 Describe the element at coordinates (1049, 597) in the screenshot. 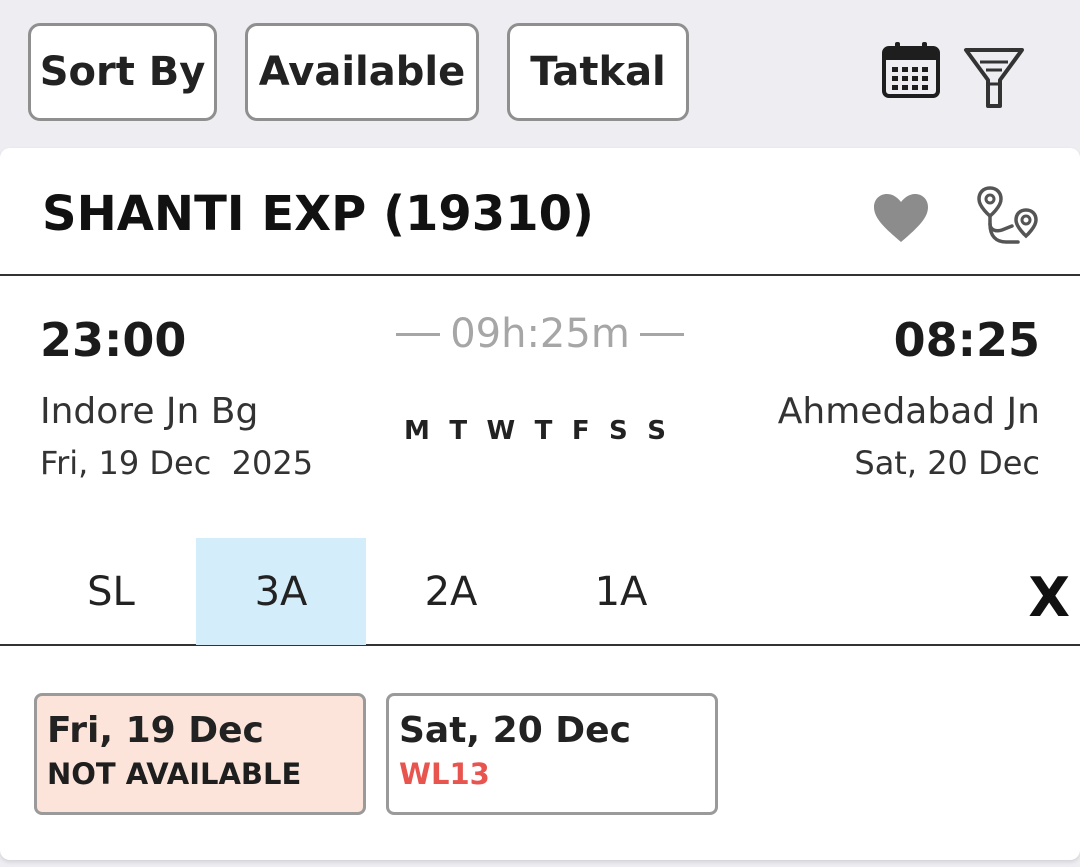

I see `close-button: X` at that location.